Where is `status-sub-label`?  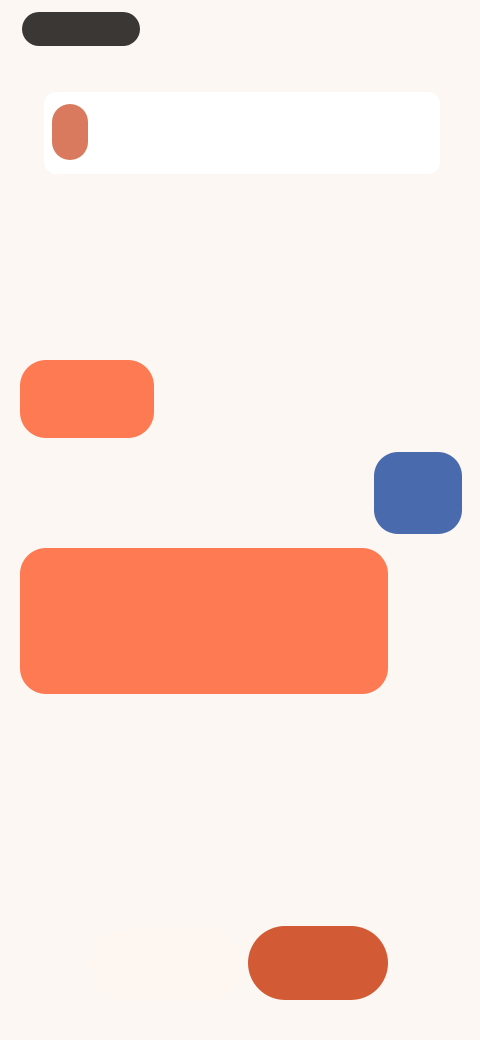 status-sub-label is located at coordinates (146, 260).